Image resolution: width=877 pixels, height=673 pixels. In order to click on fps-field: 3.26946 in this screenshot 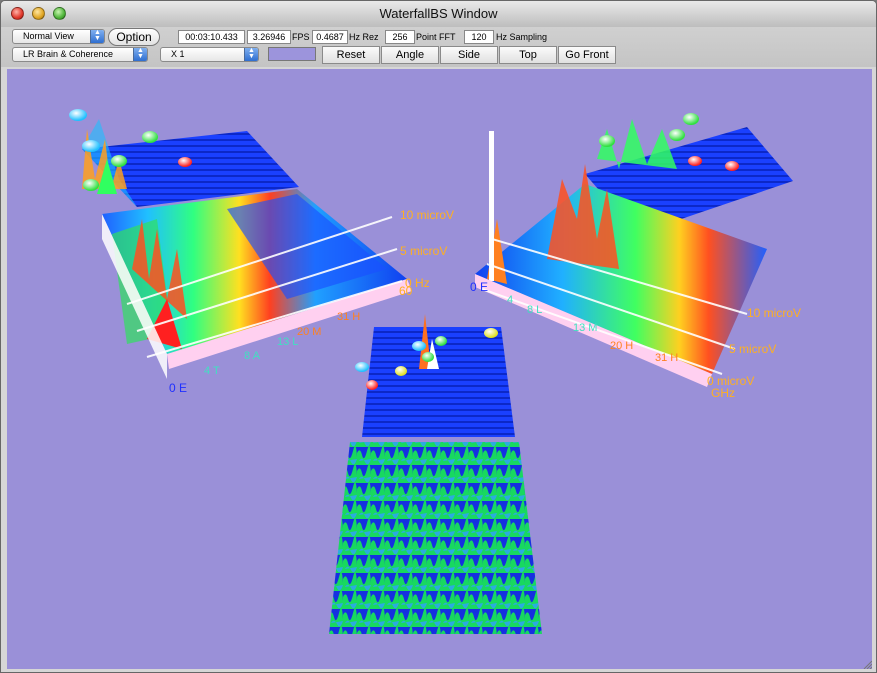, I will do `click(269, 37)`.